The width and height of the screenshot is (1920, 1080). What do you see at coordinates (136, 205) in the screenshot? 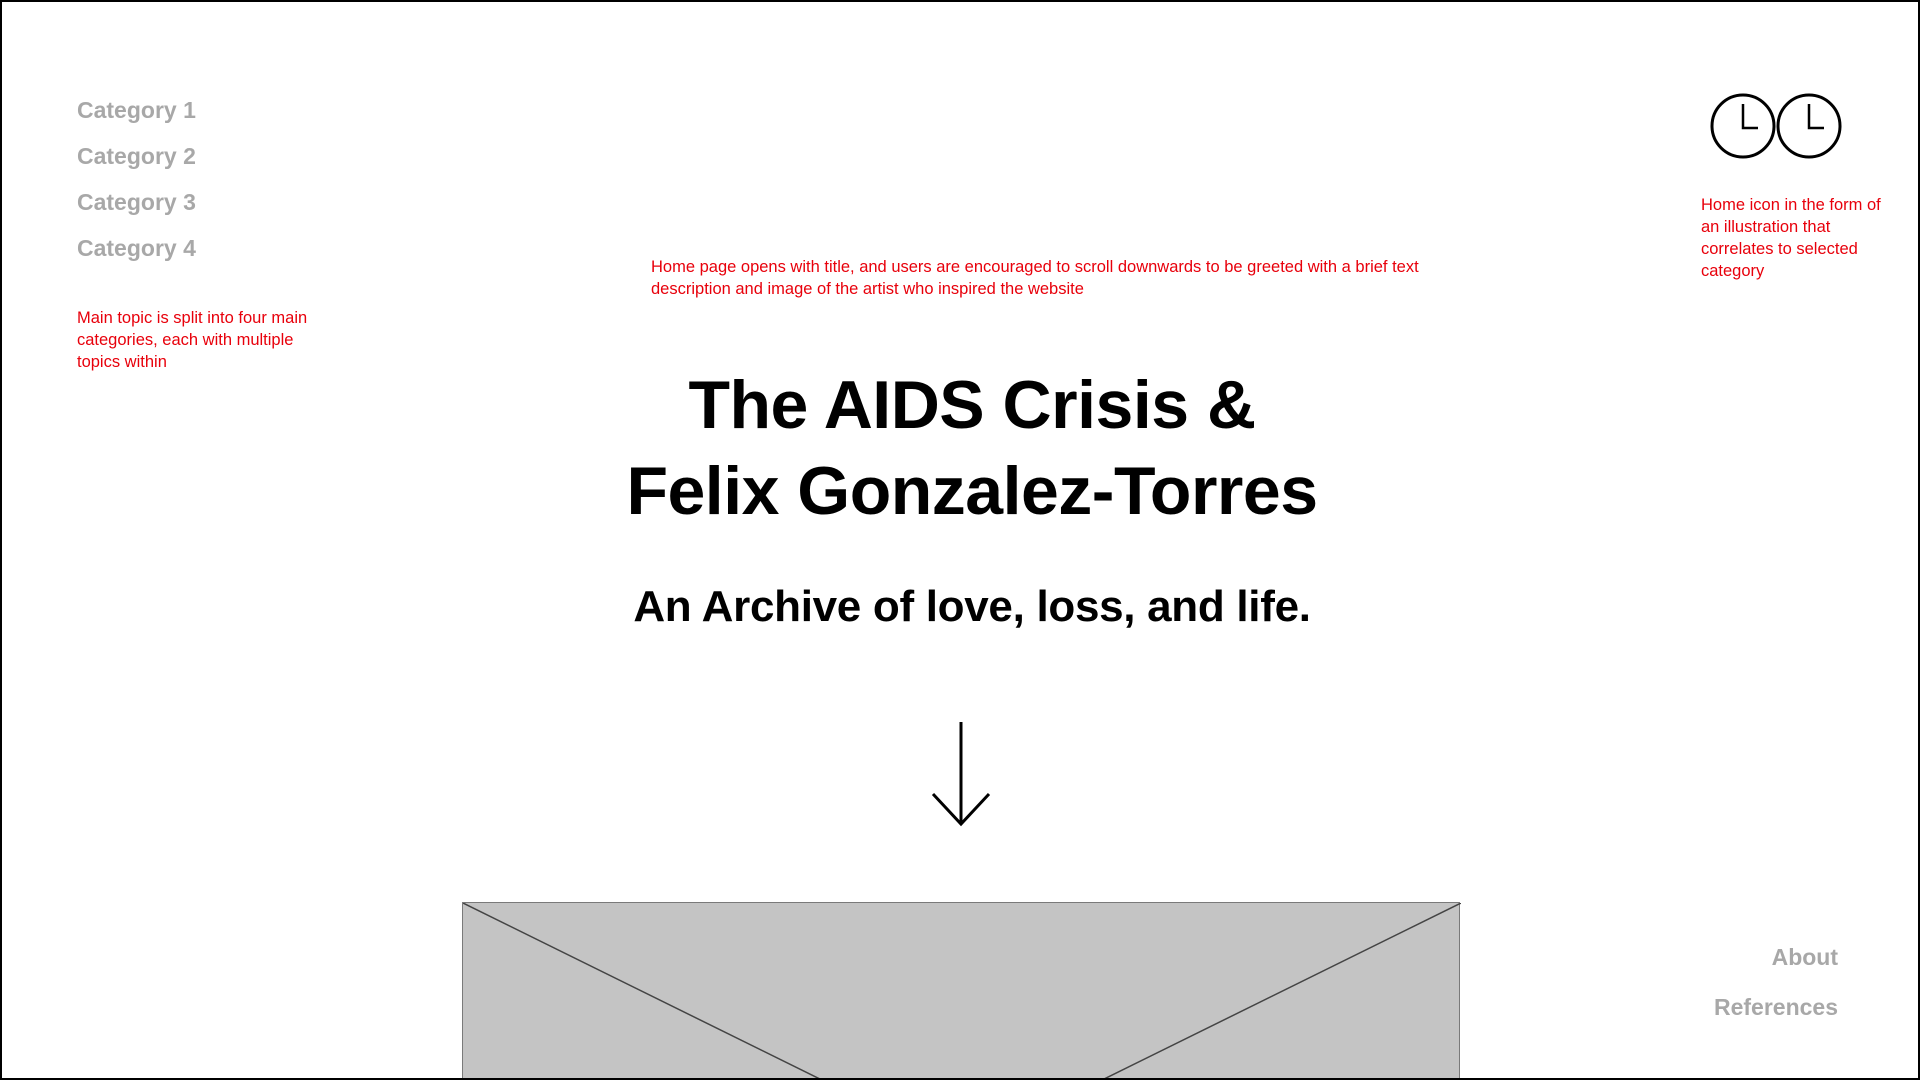
I see `category-3-link: Category 3` at bounding box center [136, 205].